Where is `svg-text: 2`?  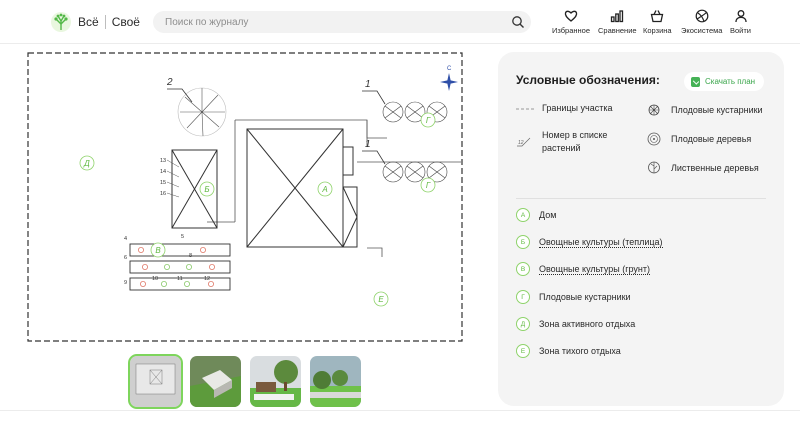 svg-text: 2 is located at coordinates (169, 82).